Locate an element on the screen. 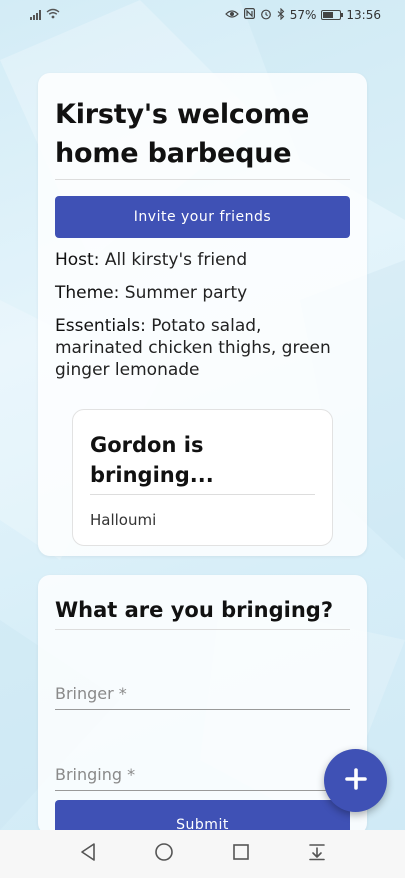 The image size is (405, 878). bringing-item: Halloumi is located at coordinates (123, 520).